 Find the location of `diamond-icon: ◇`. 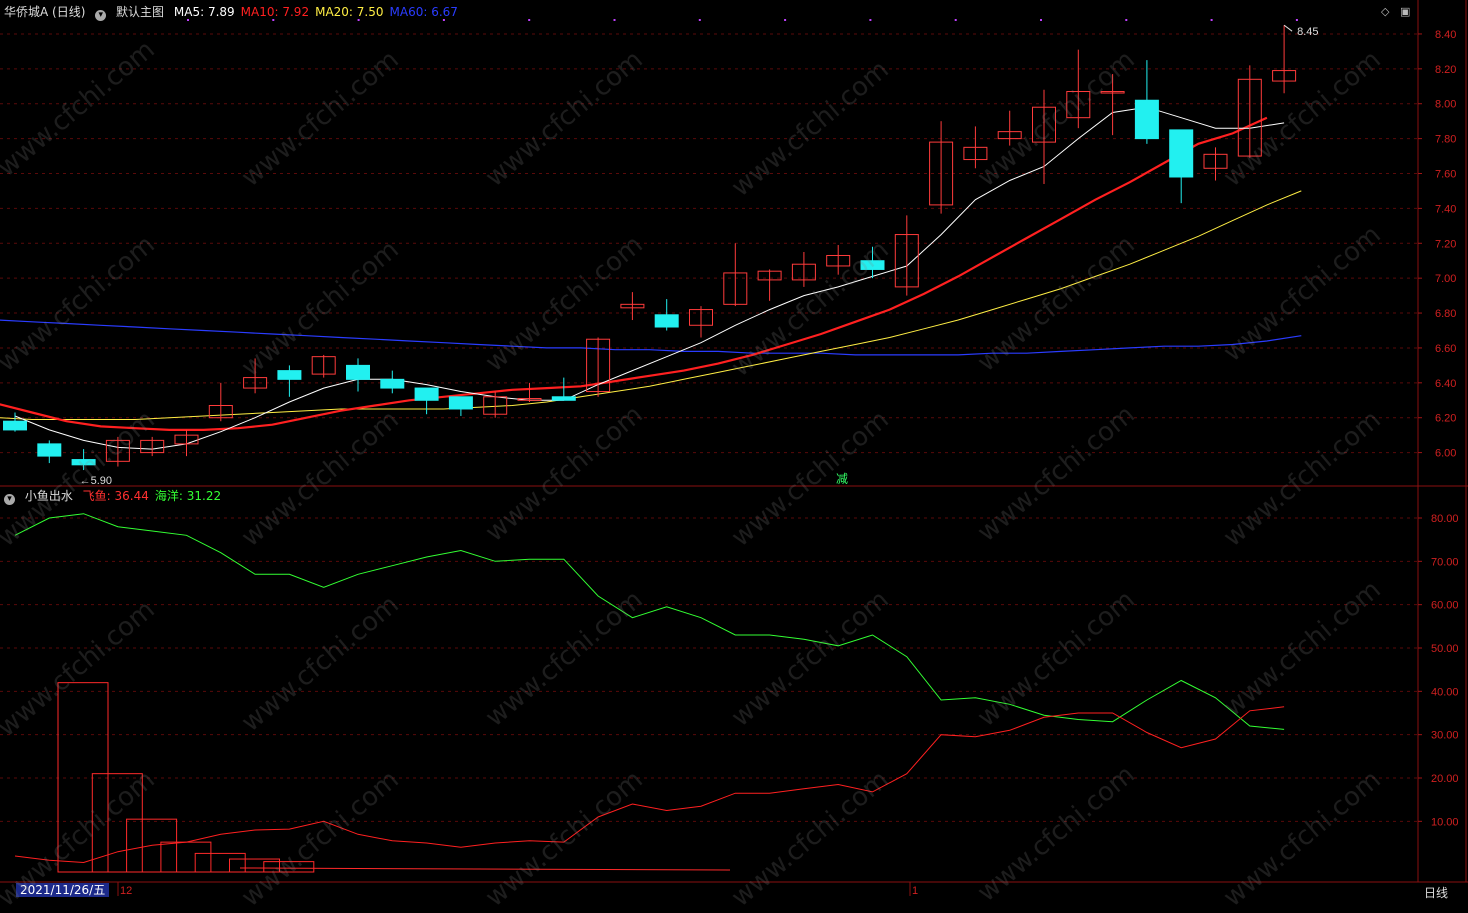

diamond-icon: ◇ is located at coordinates (1385, 11).